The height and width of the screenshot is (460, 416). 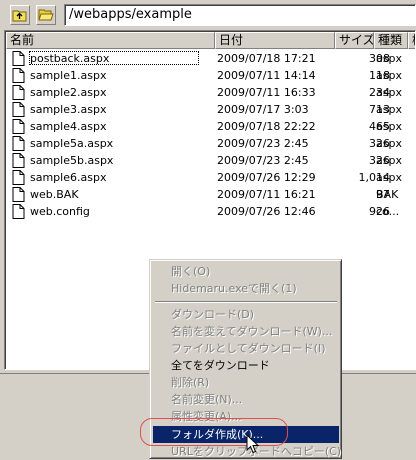 I want to click on file-name: sample6.aspx, so click(x=68, y=177).